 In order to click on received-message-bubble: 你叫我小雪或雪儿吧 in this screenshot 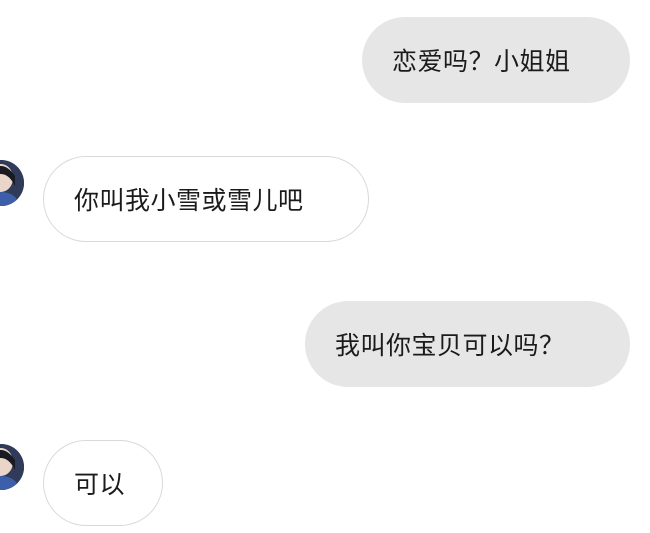, I will do `click(206, 199)`.